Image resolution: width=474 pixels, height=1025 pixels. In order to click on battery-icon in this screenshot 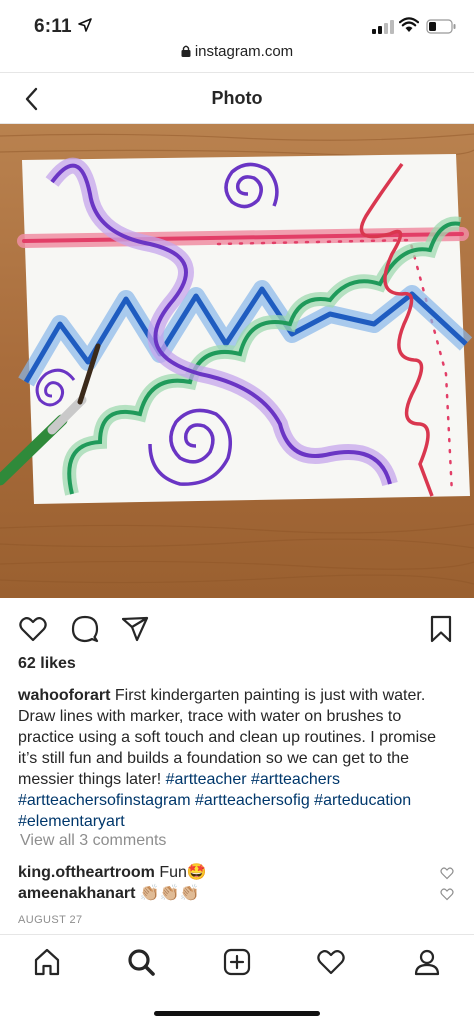, I will do `click(441, 26)`.